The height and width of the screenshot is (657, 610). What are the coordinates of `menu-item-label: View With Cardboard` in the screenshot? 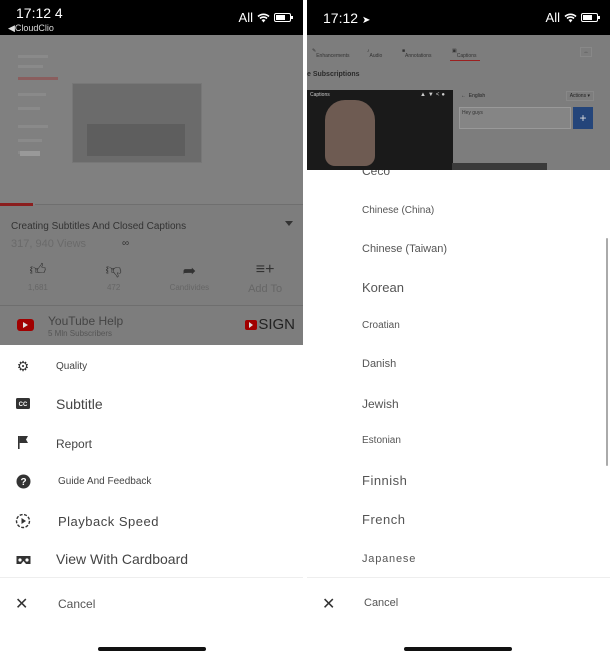 It's located at (122, 559).